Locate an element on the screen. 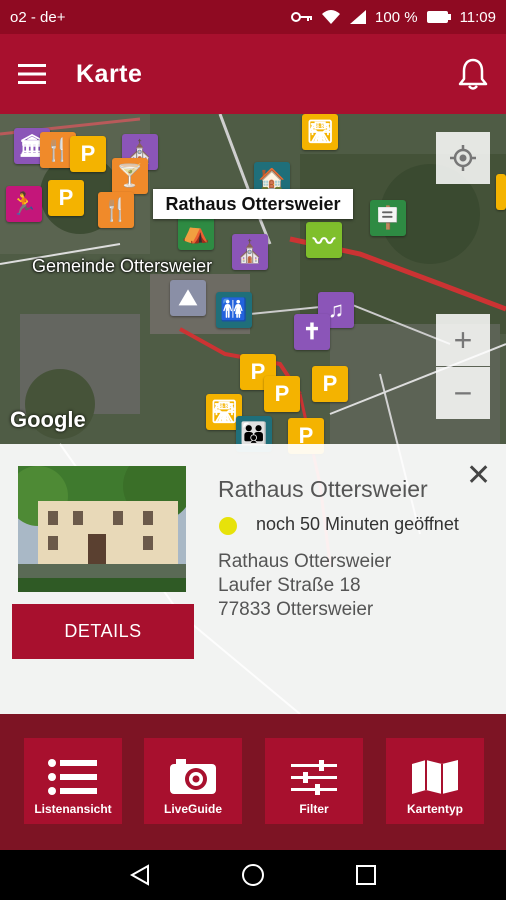 This screenshot has width=506, height=900. key-icon is located at coordinates (302, 17).